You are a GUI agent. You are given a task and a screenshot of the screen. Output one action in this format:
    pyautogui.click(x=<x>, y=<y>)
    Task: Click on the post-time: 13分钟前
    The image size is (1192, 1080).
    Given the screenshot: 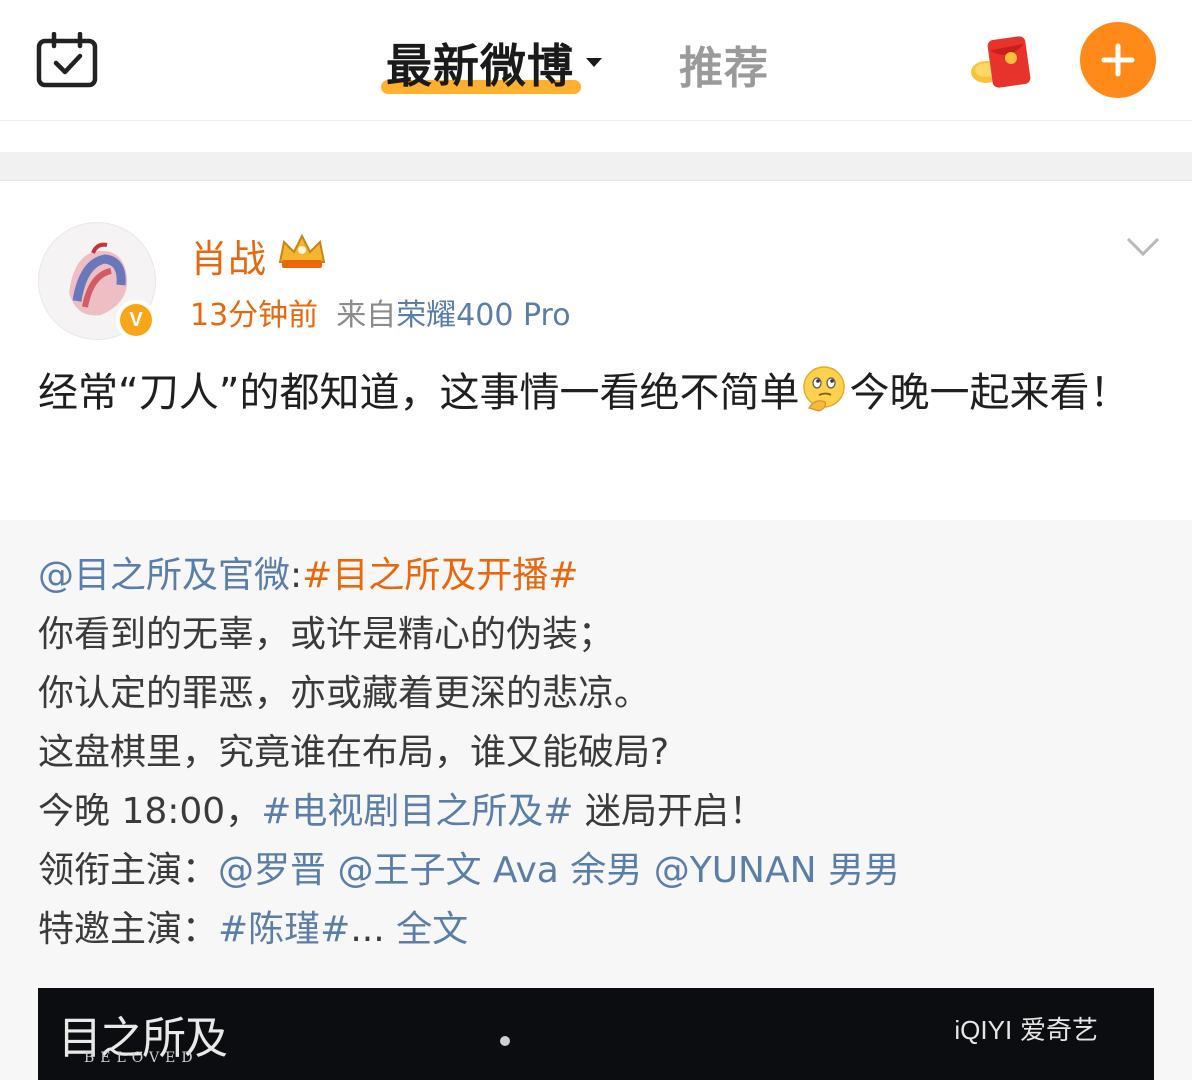 What is the action you would take?
    pyautogui.click(x=254, y=315)
    